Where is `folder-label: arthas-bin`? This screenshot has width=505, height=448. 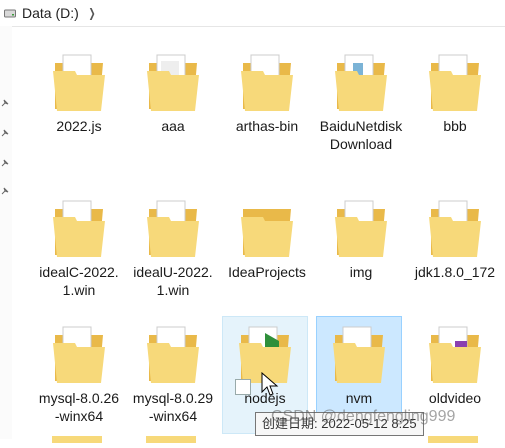
folder-label: arthas-bin is located at coordinates (267, 126).